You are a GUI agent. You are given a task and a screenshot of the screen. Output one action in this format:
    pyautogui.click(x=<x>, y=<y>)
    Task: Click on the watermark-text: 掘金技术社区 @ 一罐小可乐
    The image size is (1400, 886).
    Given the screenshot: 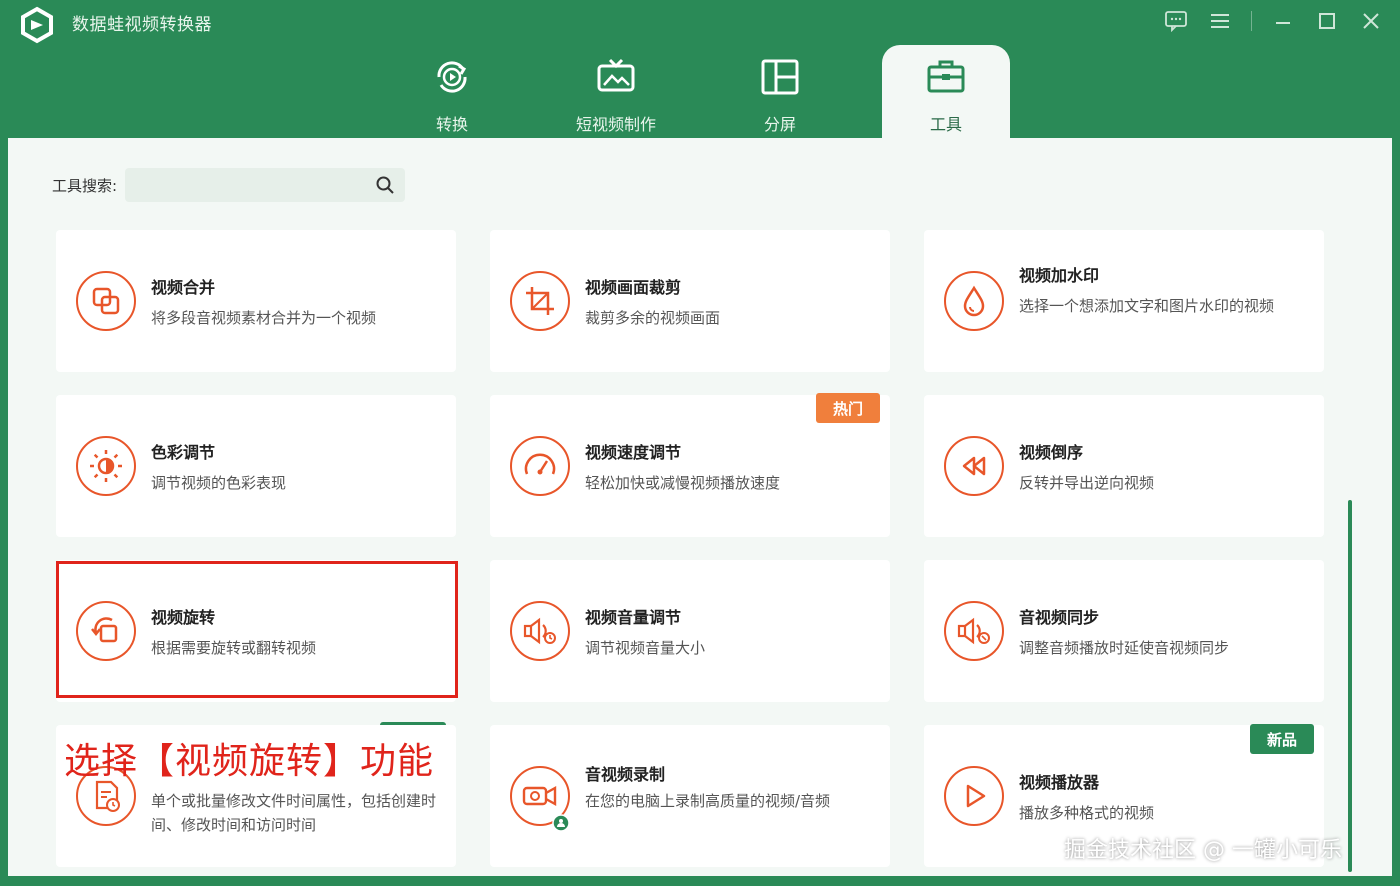 What is the action you would take?
    pyautogui.click(x=1203, y=850)
    